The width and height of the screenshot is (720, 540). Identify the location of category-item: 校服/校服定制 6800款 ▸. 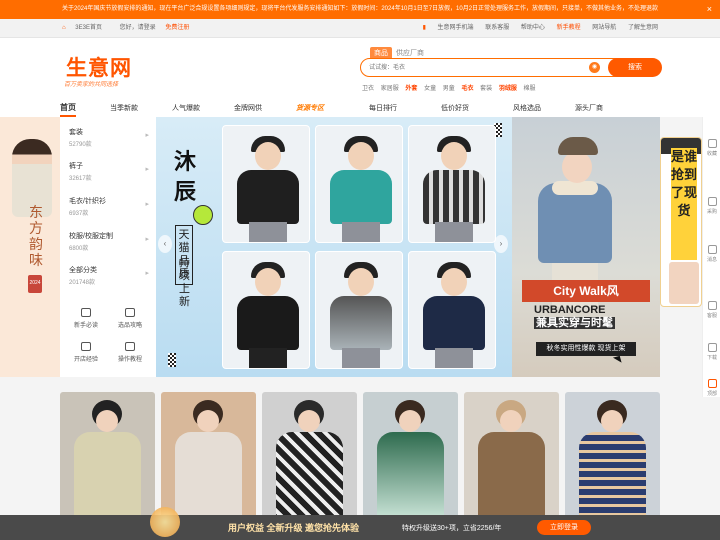
(109, 241).